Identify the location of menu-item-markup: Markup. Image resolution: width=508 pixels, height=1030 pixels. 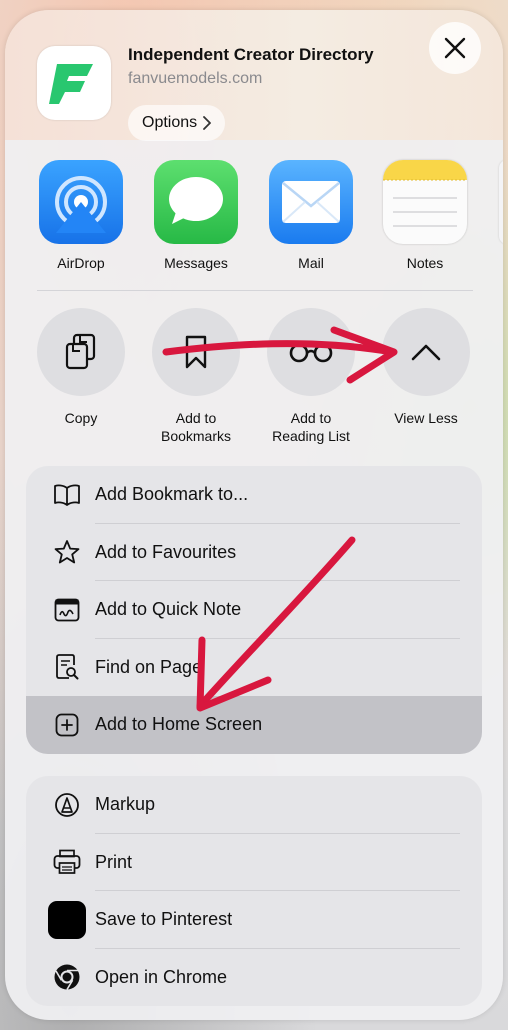
(254, 805).